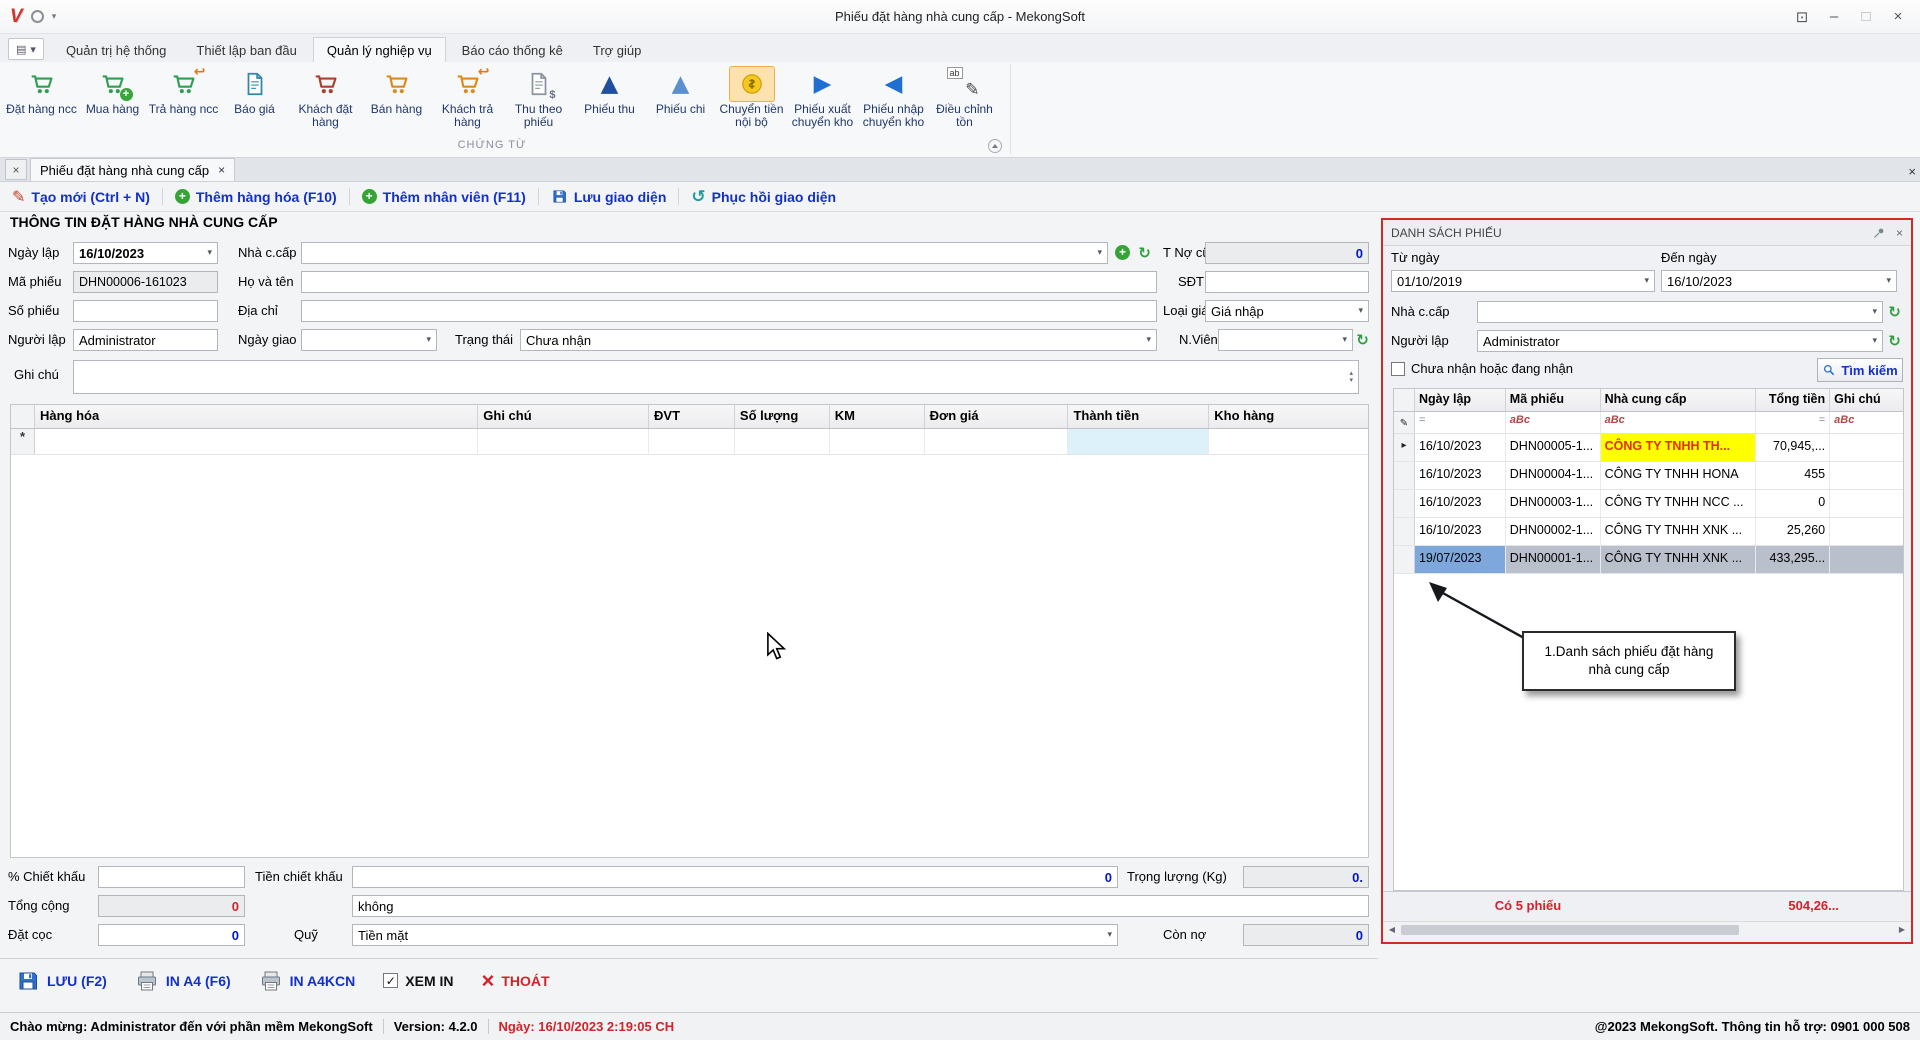  Describe the element at coordinates (1680, 312) in the screenshot. I see `field-panel-nha-cung-cap: ▾` at that location.